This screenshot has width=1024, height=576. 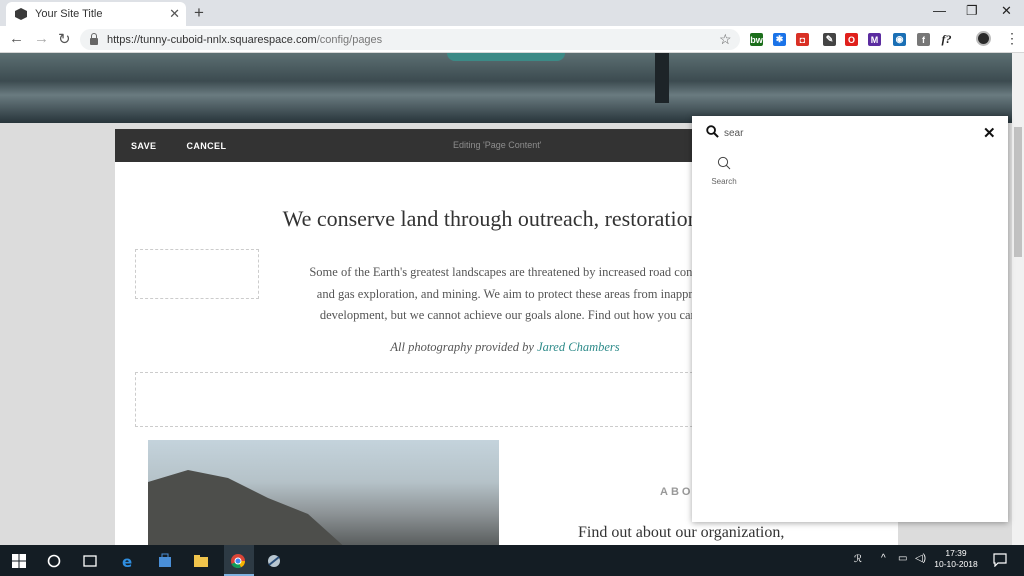 I want to click on browser-tab: Your Site Title ✕, so click(x=96, y=14).